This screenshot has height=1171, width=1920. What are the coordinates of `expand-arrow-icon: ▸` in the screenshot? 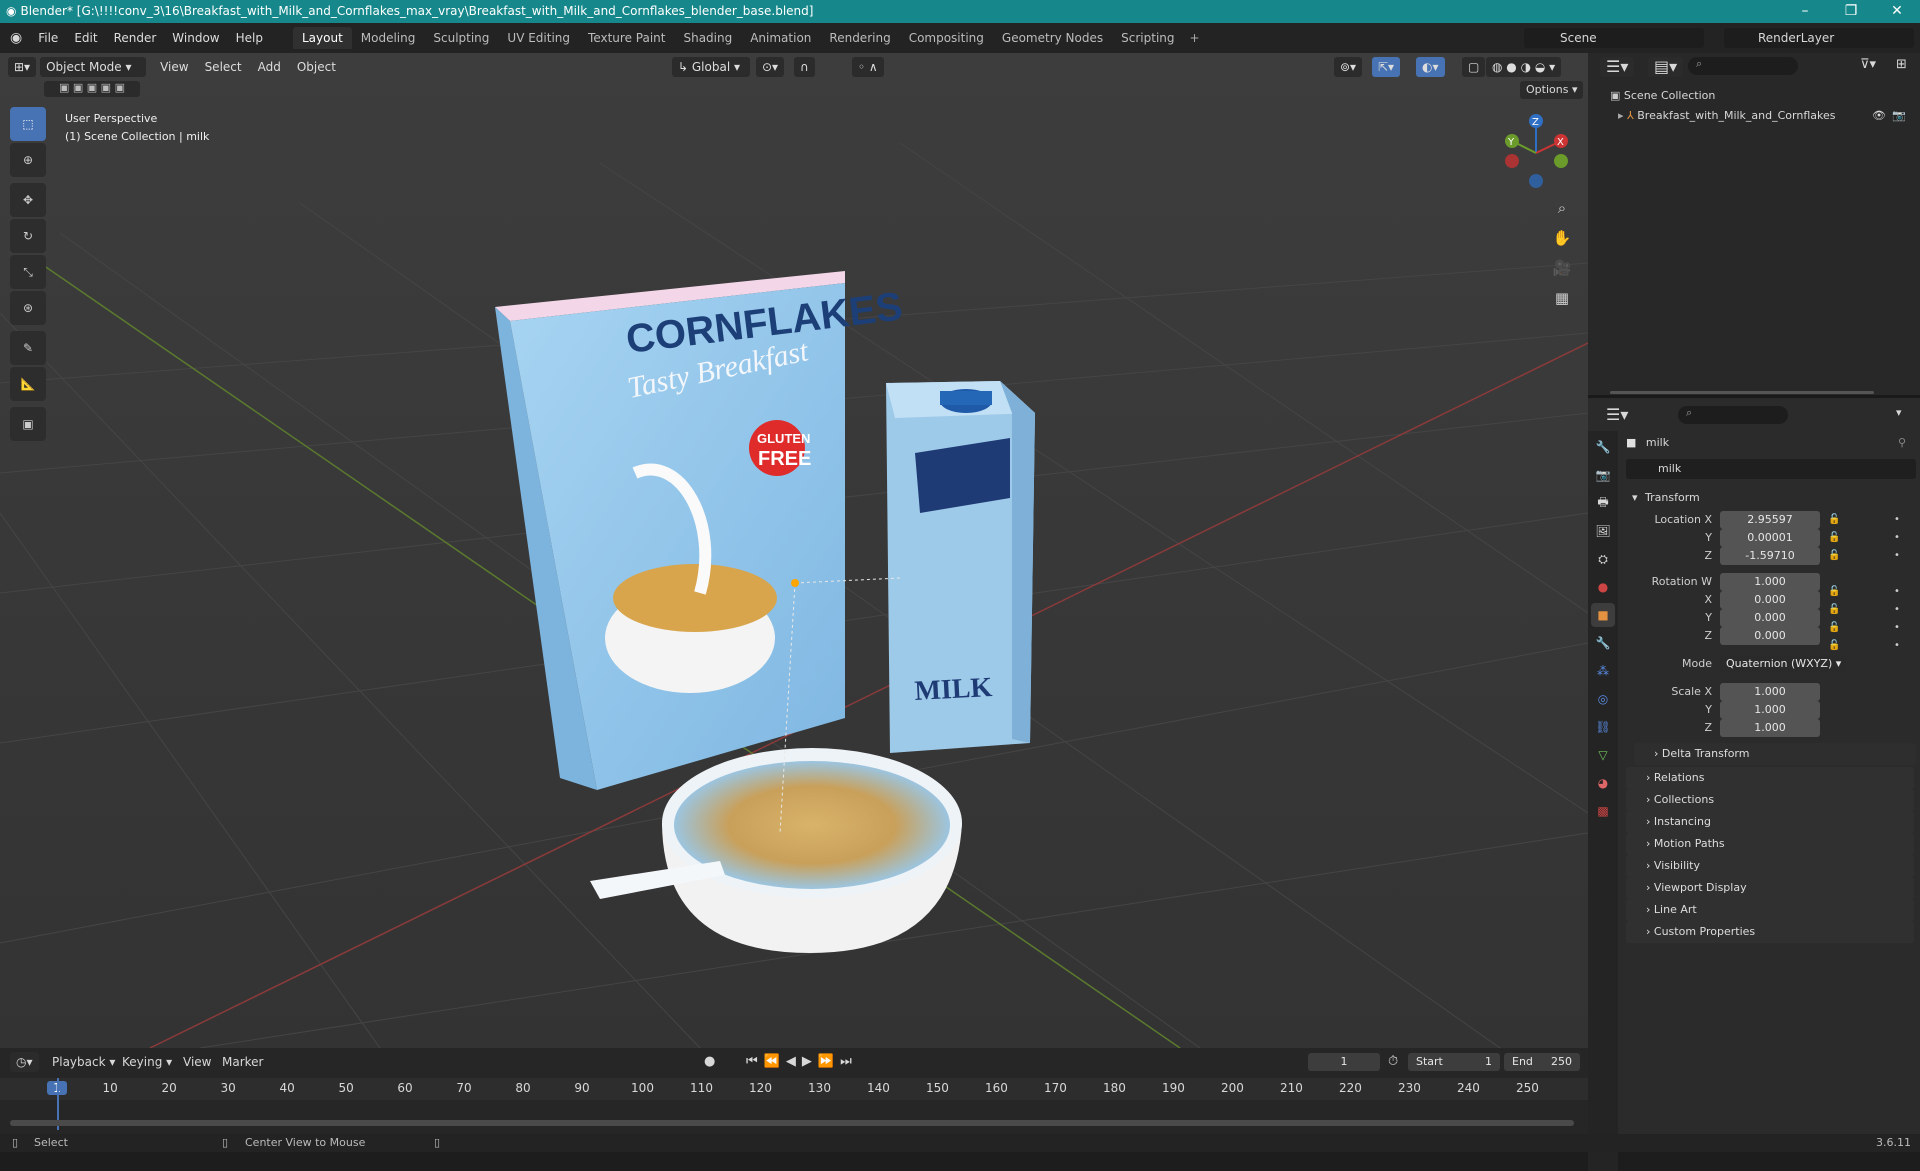 It's located at (1621, 115).